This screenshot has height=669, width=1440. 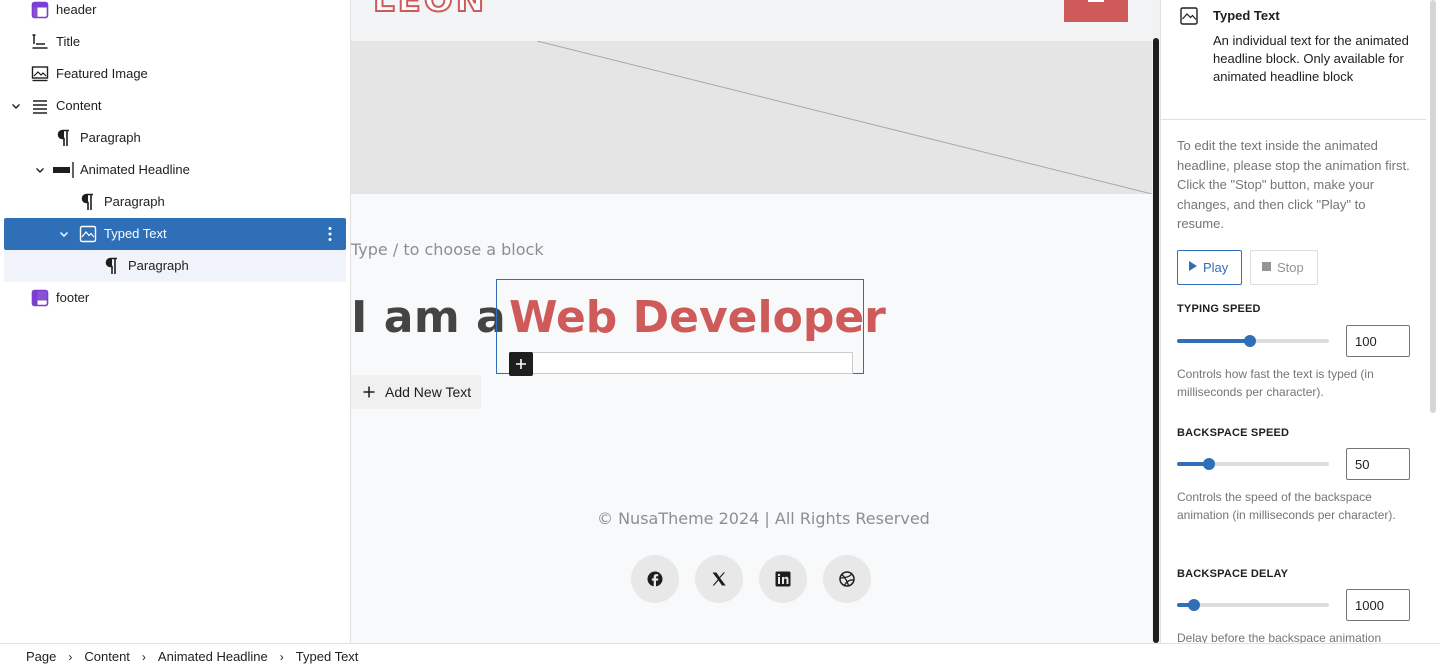 I want to click on title-icon, so click(x=40, y=42).